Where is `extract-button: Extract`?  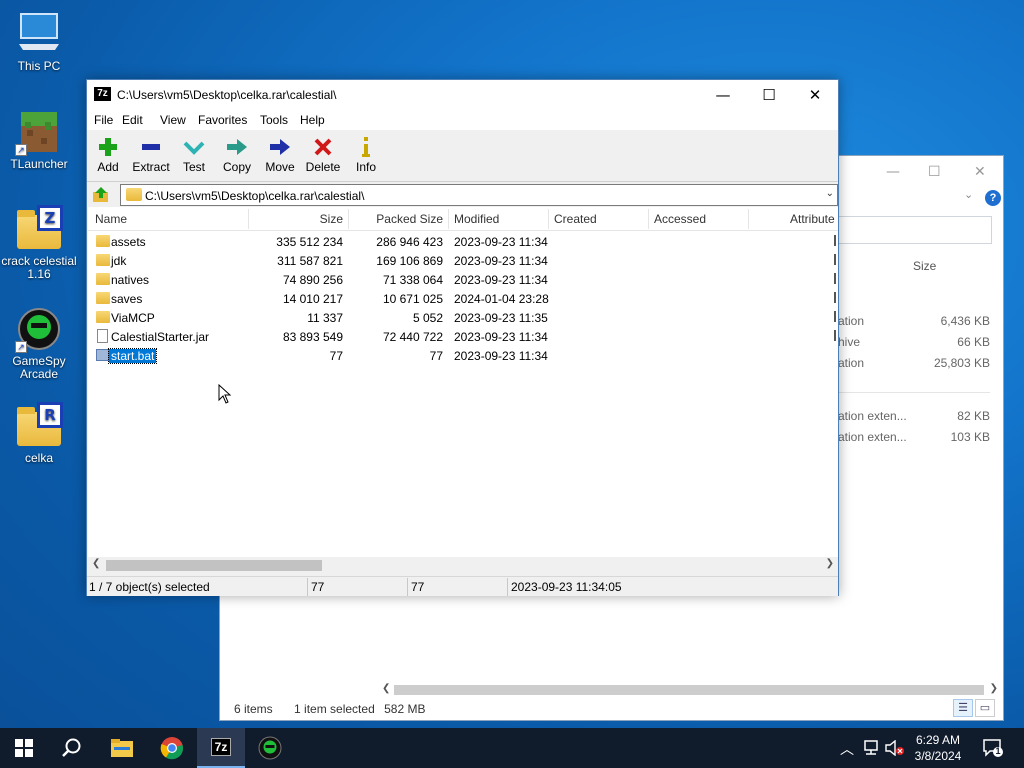 extract-button: Extract is located at coordinates (151, 155).